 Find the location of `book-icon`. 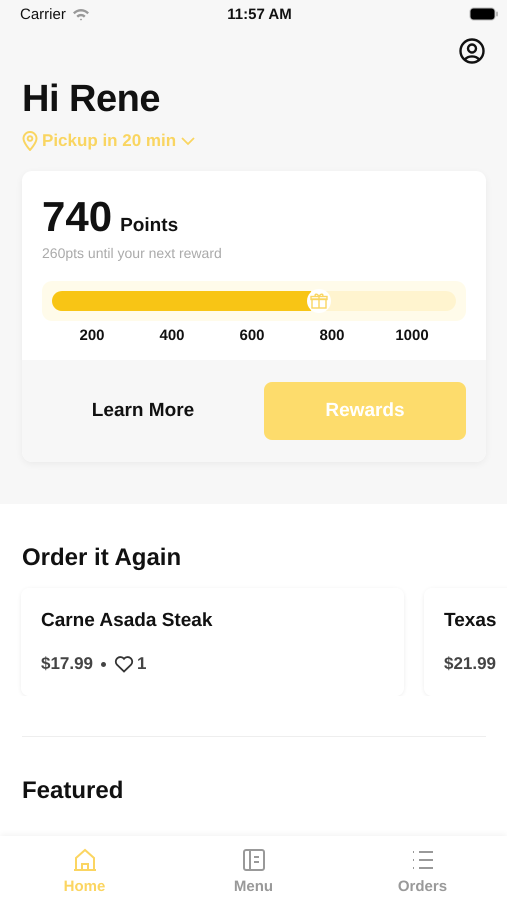

book-icon is located at coordinates (254, 860).